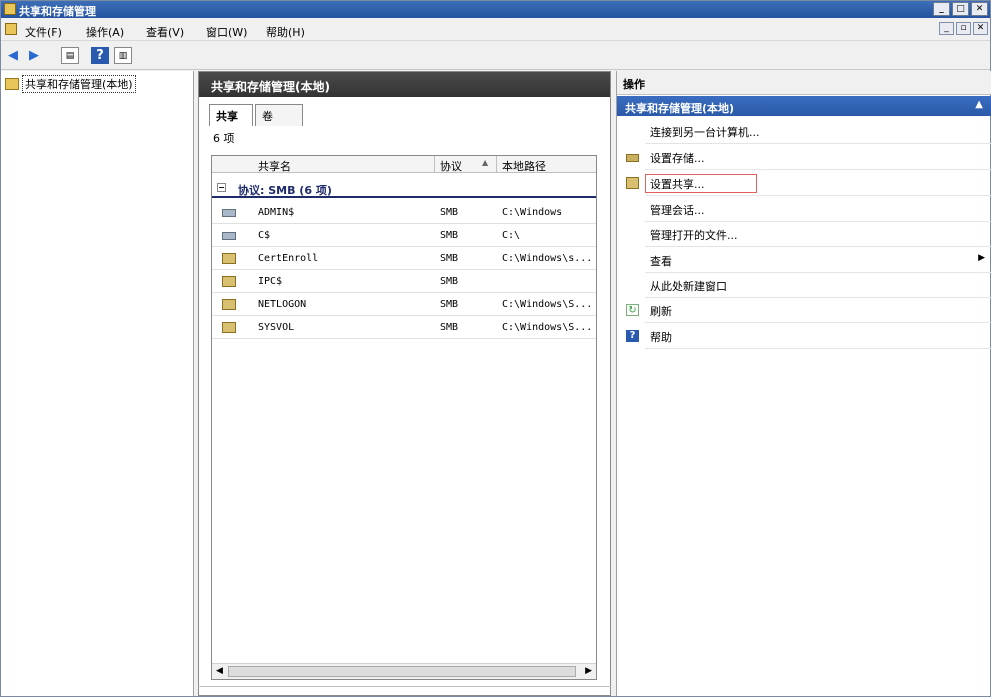  Describe the element at coordinates (404, 235) in the screenshot. I see `table-row: C$ SMB C:\` at that location.